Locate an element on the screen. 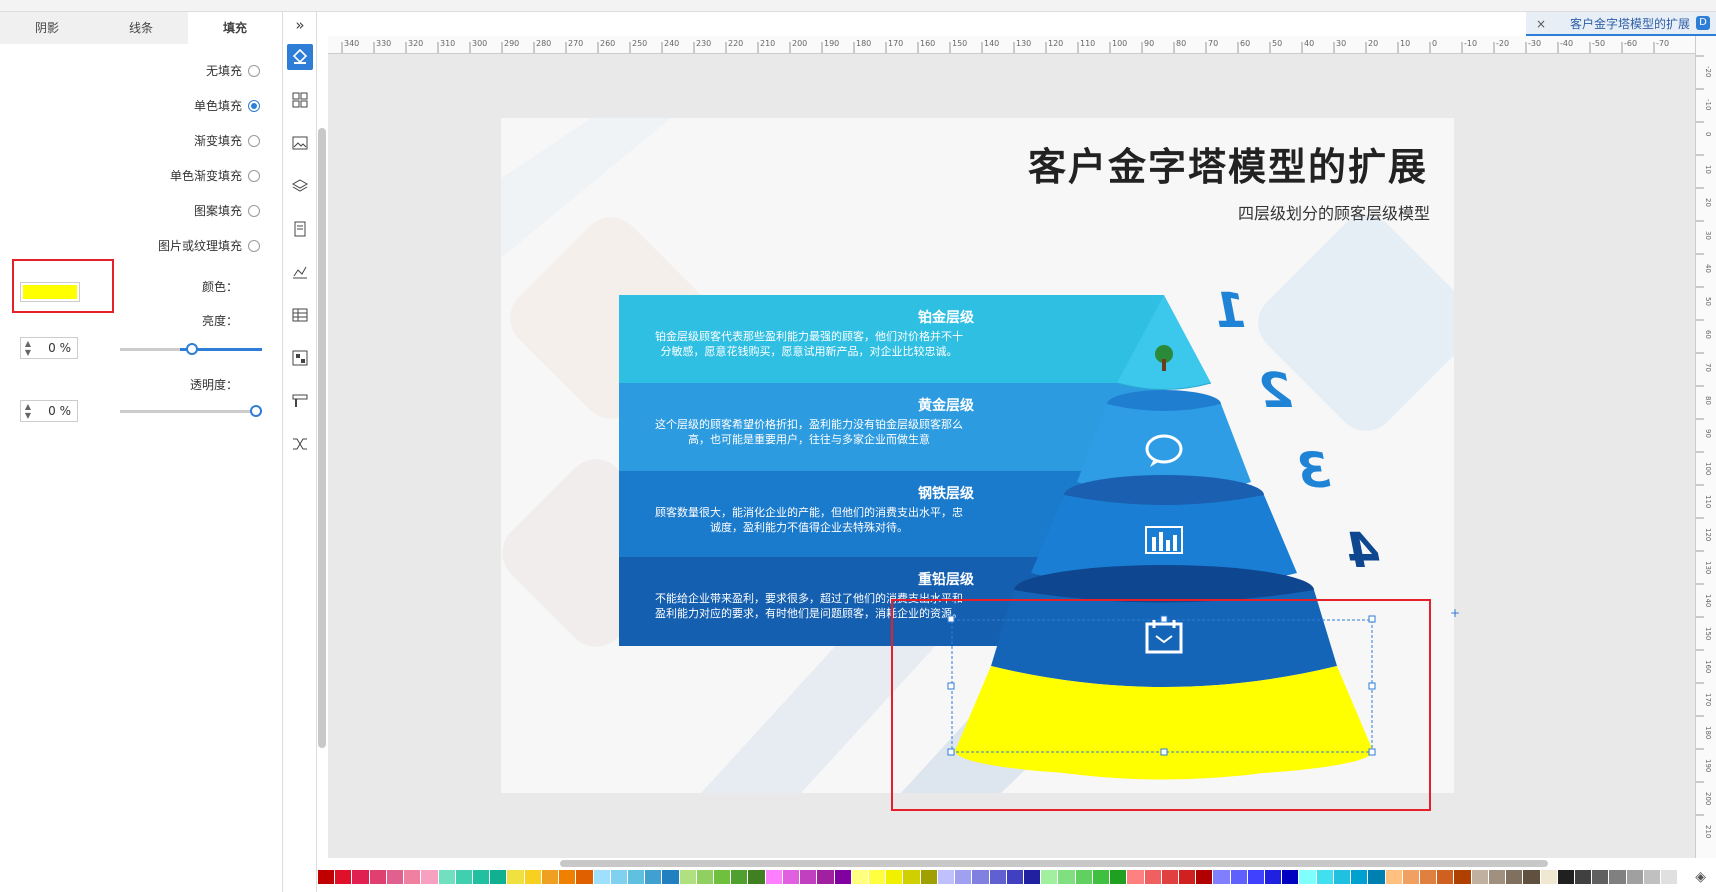  radio-solid is located at coordinates (254, 105).